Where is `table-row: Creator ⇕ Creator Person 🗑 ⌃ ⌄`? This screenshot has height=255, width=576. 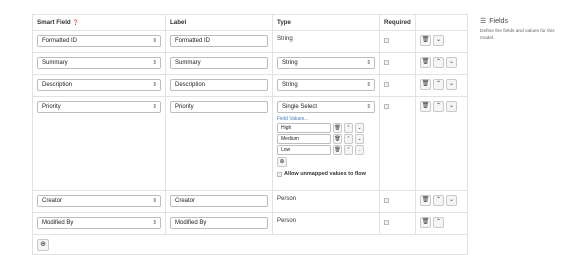 table-row: Creator ⇕ Creator Person 🗑 ⌃ ⌄ is located at coordinates (250, 201).